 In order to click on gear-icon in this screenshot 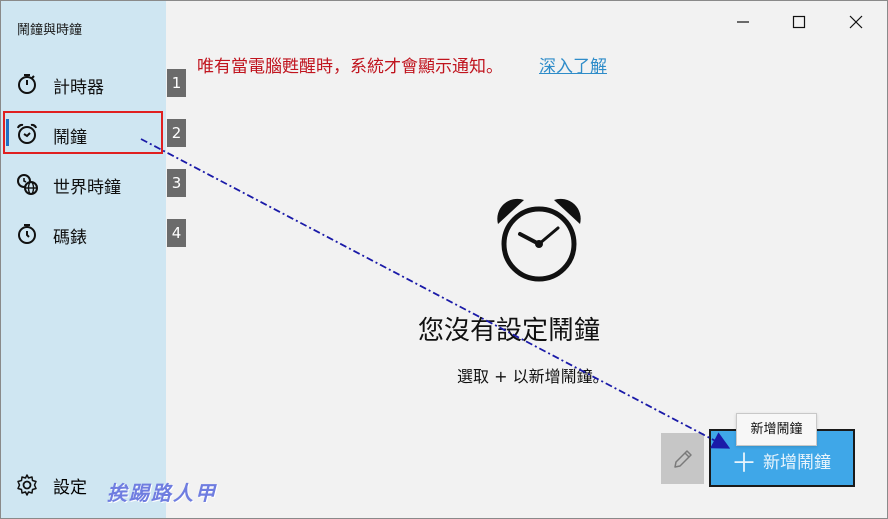, I will do `click(27, 484)`.